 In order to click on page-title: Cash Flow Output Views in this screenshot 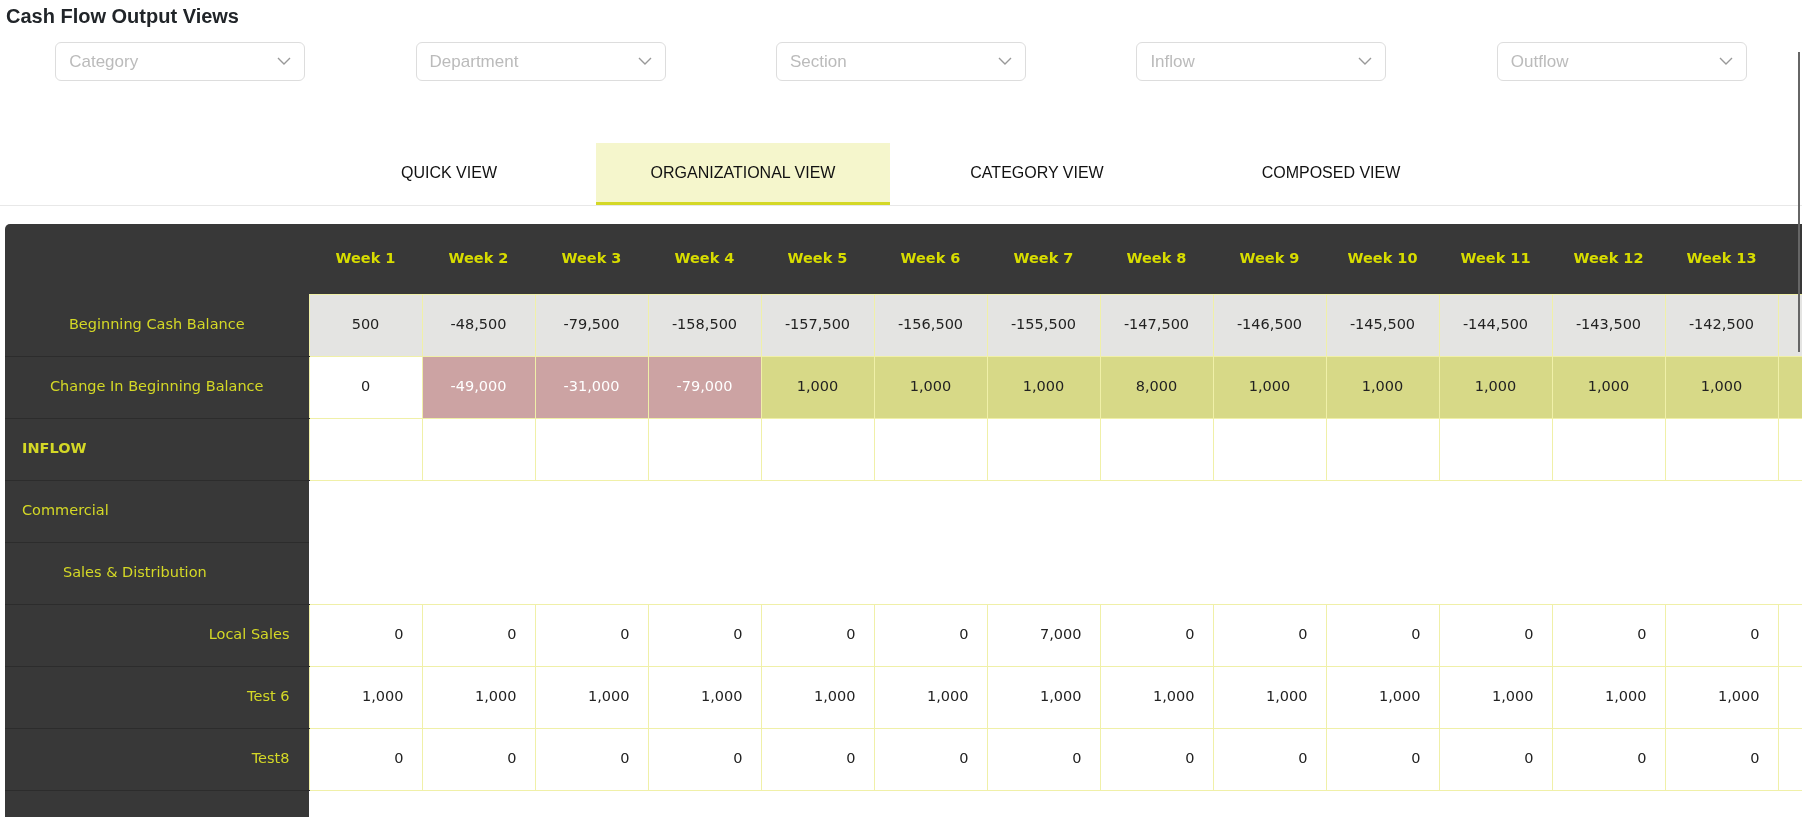, I will do `click(123, 16)`.